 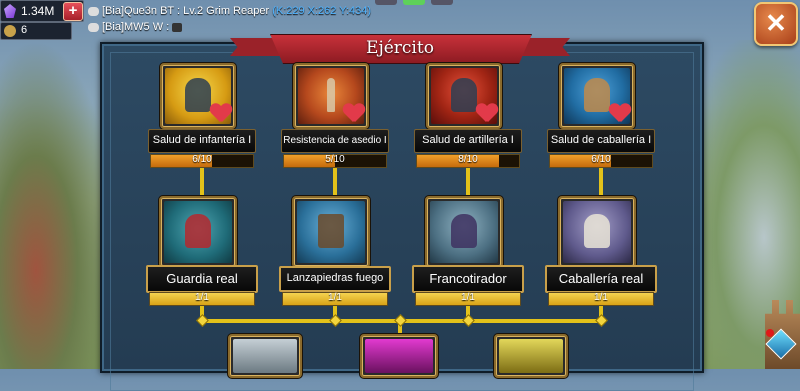 What do you see at coordinates (36, 31) in the screenshot?
I see `level-counter: 6` at bounding box center [36, 31].